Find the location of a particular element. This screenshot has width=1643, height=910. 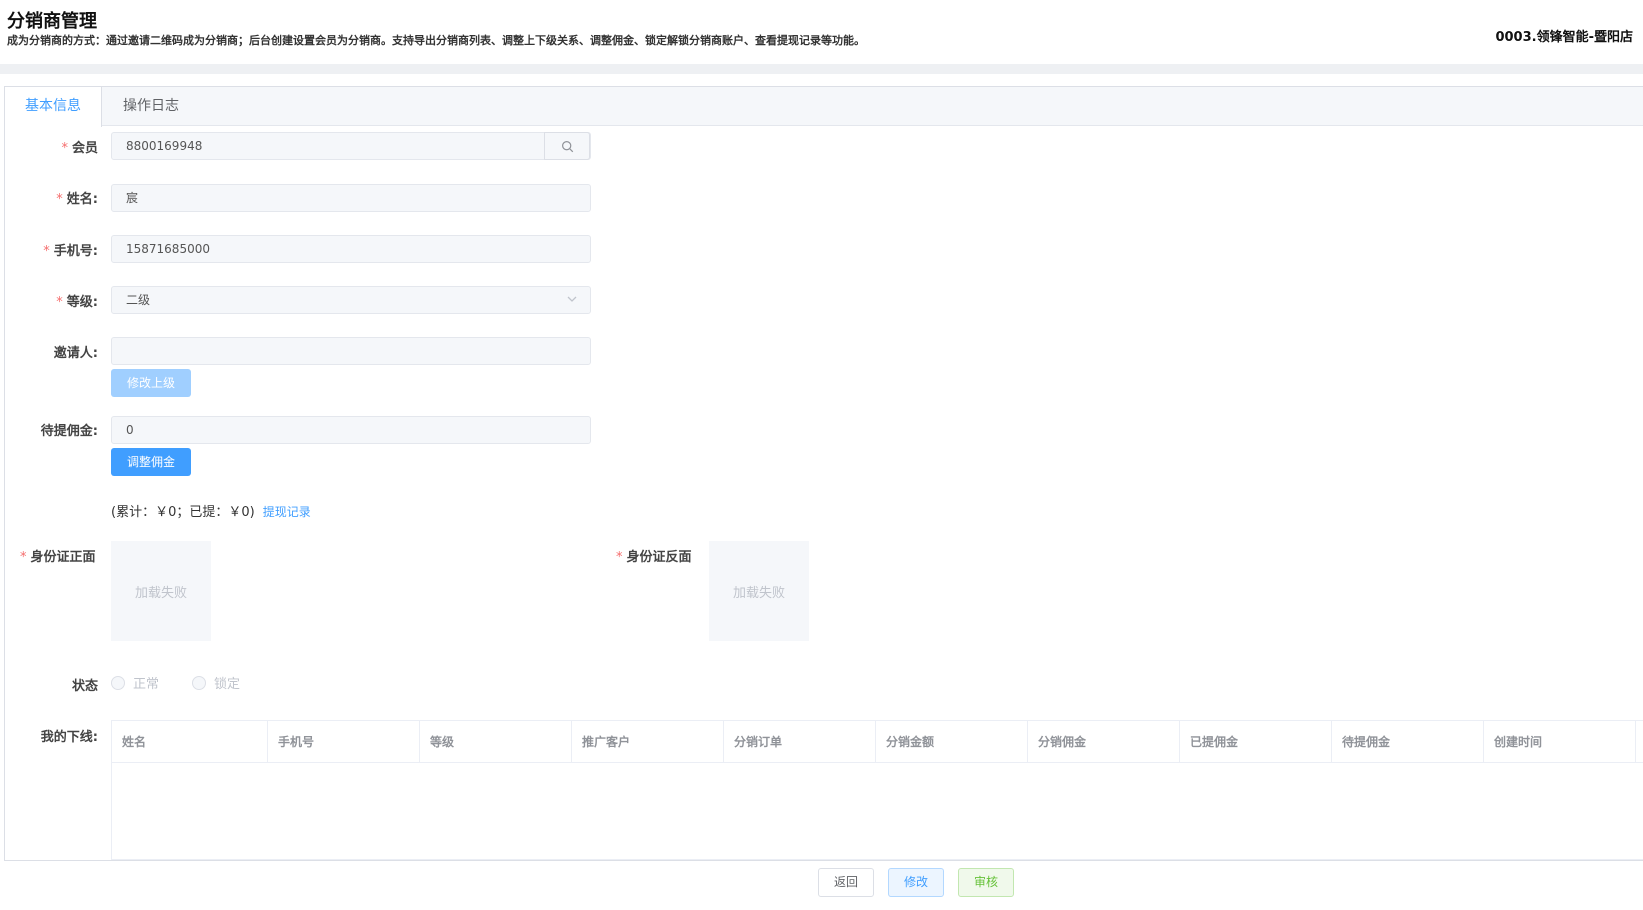

id-front-image: 加载失败 is located at coordinates (161, 591).